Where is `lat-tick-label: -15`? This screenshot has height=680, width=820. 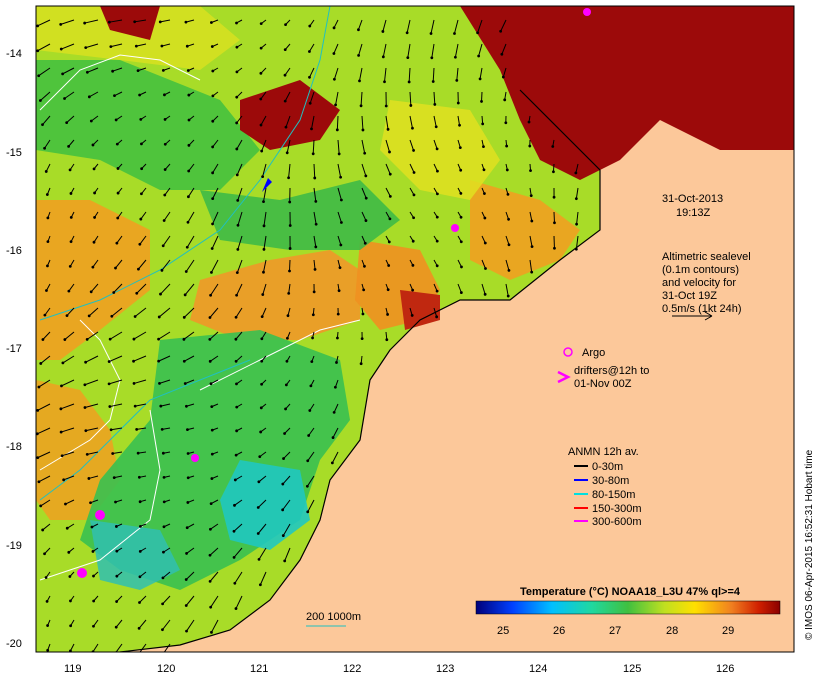
lat-tick-label: -15 is located at coordinates (14, 153).